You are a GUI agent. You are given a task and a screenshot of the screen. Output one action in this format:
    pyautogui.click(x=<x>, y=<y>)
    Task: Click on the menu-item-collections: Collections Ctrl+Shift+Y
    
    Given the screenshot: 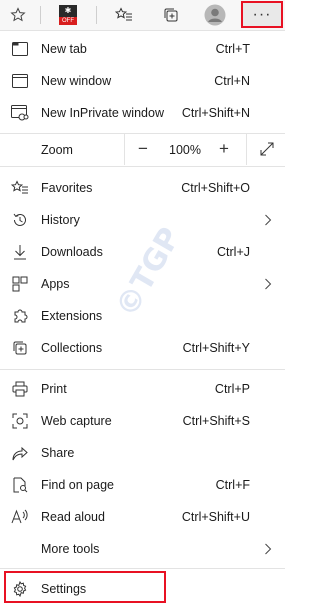 What is the action you would take?
    pyautogui.click(x=142, y=348)
    